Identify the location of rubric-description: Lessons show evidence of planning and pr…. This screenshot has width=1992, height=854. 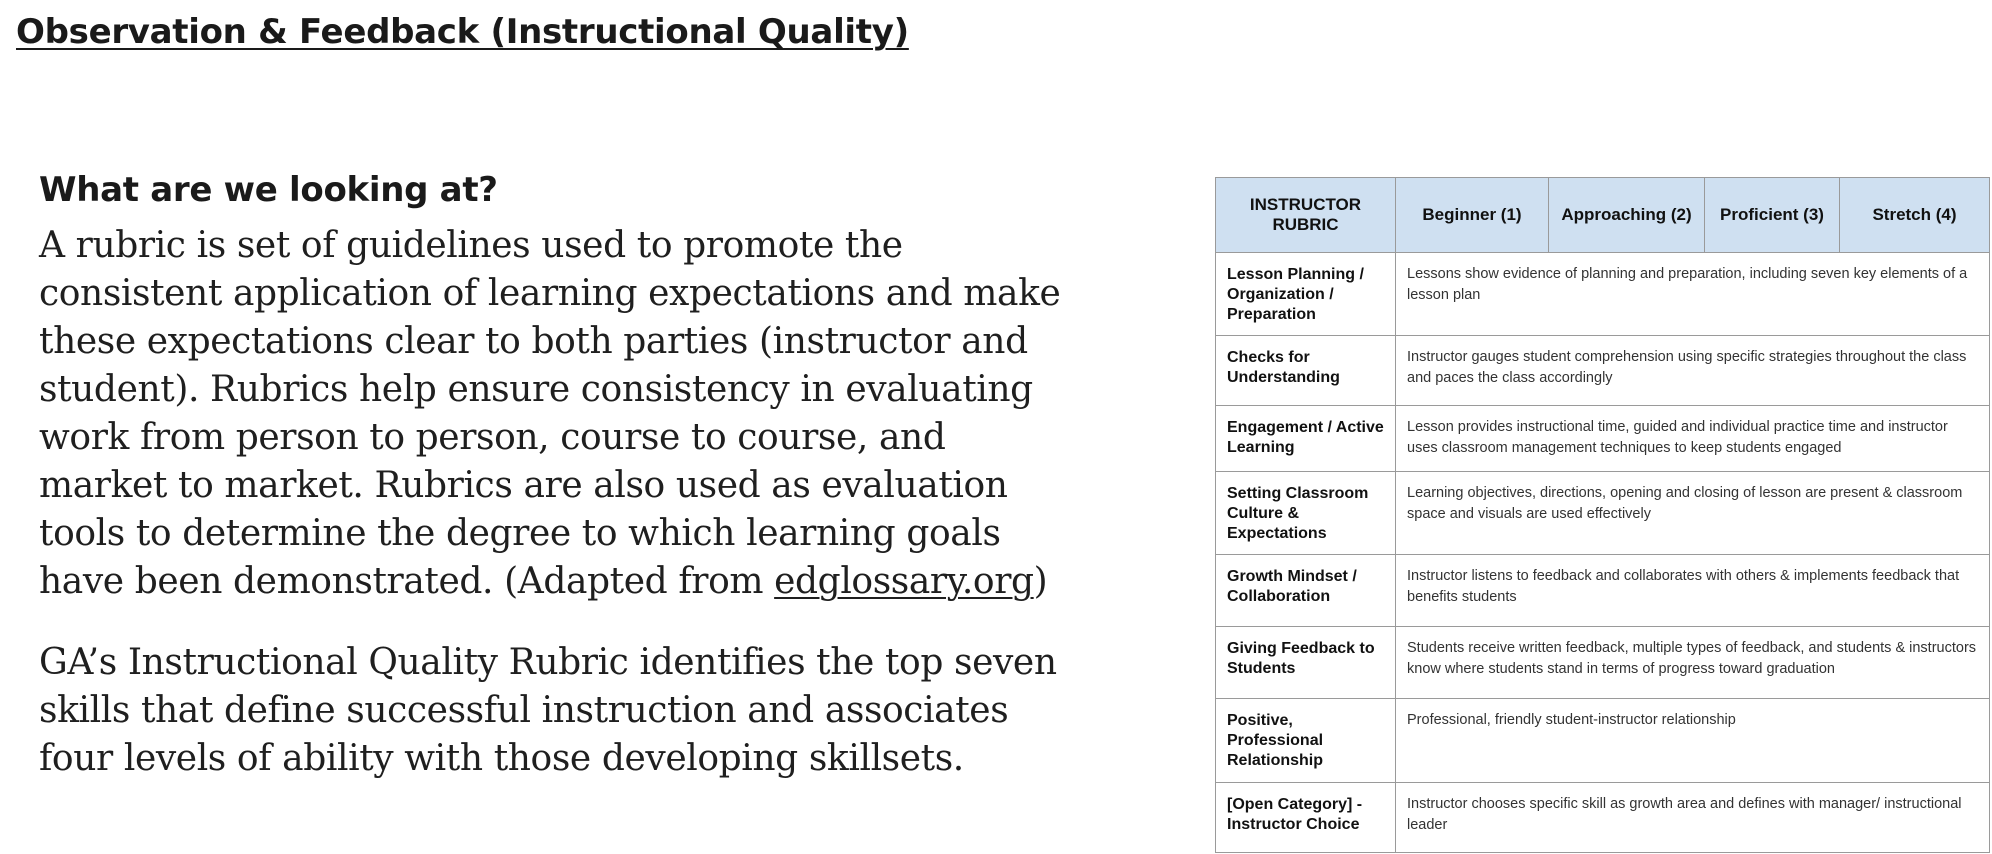
(1692, 294).